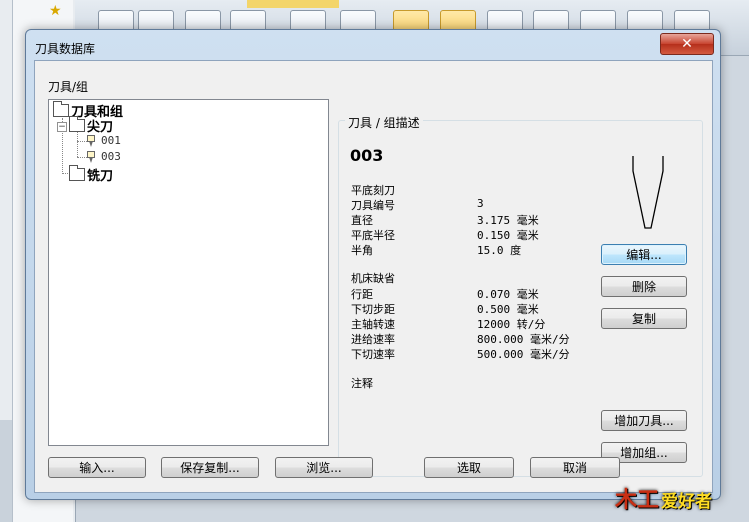 This screenshot has height=522, width=749. I want to click on property-label: 下切速率, so click(373, 354).